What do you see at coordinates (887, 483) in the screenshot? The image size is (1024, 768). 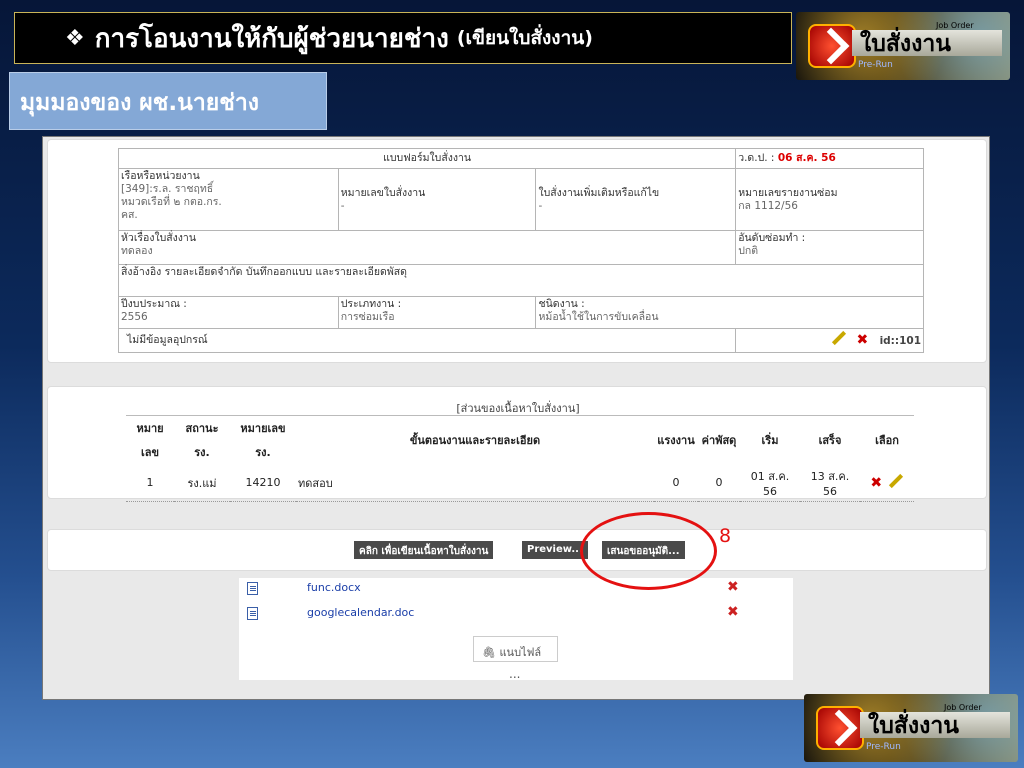 I see `row-select-cell: ✖` at bounding box center [887, 483].